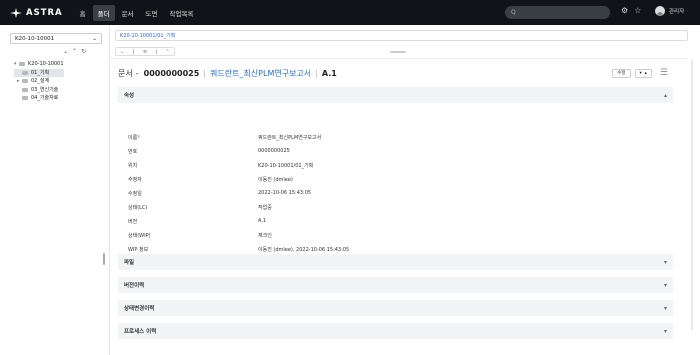 The width and height of the screenshot is (700, 355). What do you see at coordinates (134, 138) in the screenshot?
I see `property-label: 이름*` at bounding box center [134, 138].